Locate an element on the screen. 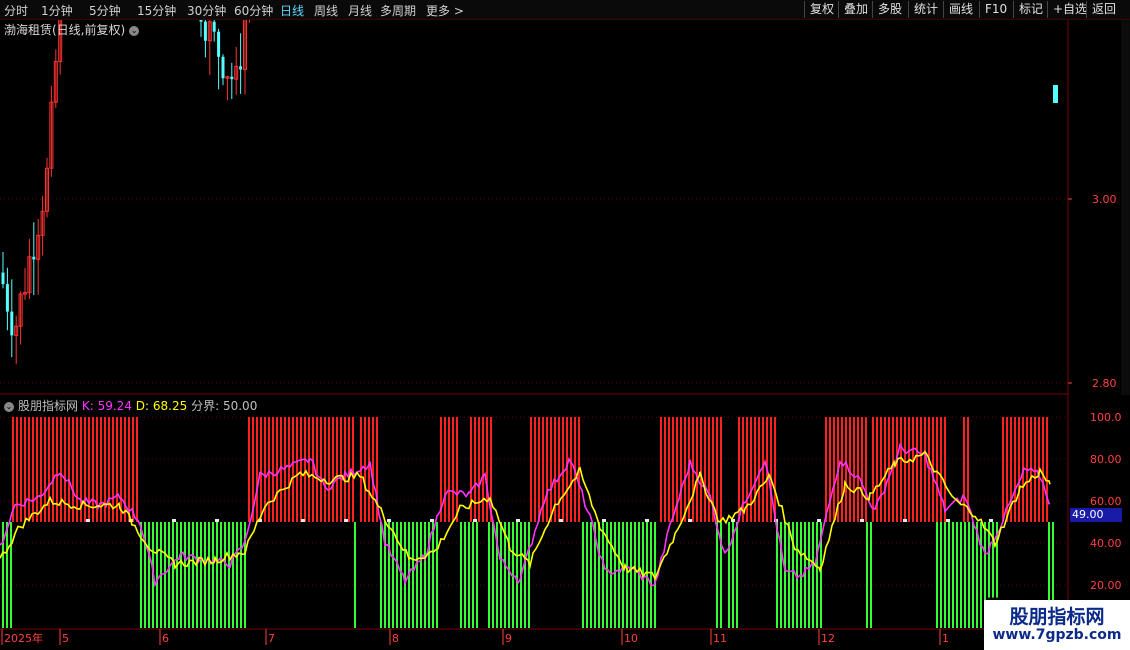 The height and width of the screenshot is (650, 1130). d-value: 68.25 is located at coordinates (170, 406).